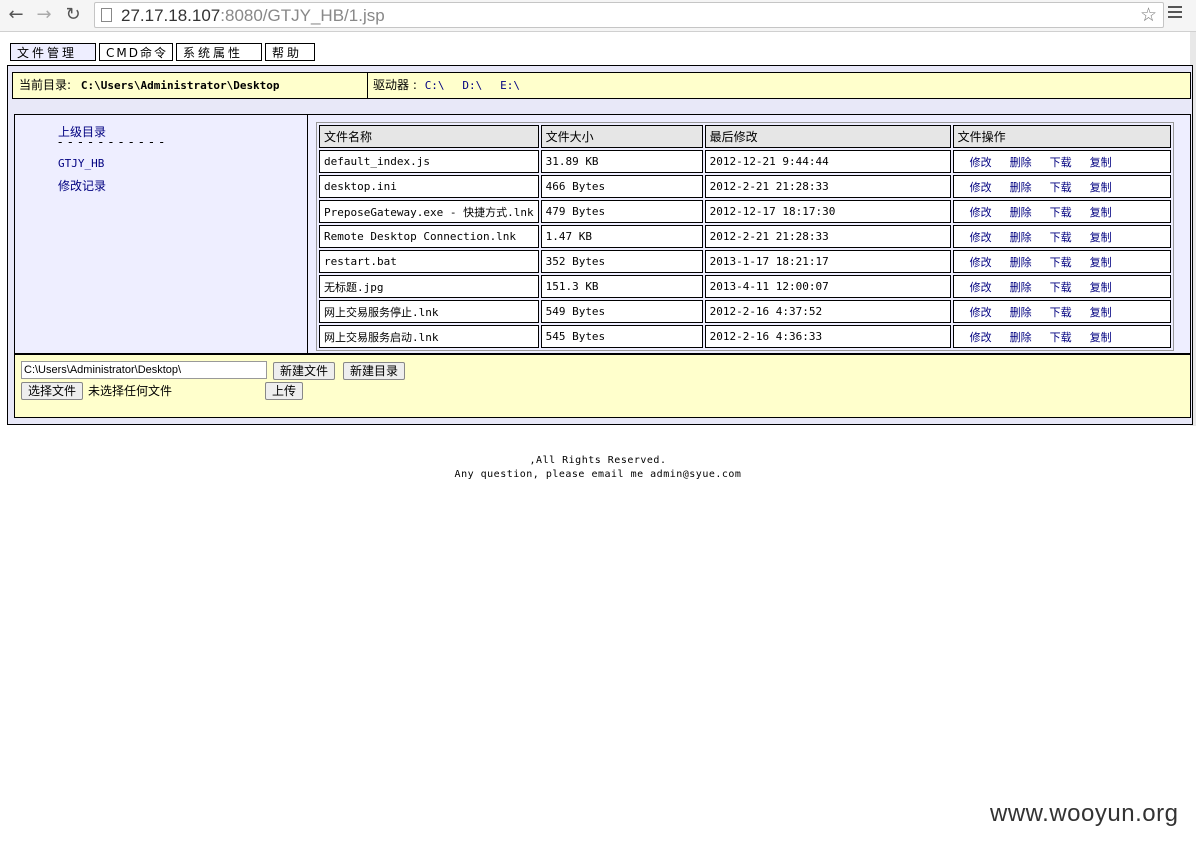  Describe the element at coordinates (52, 391) in the screenshot. I see `choose-file-button: 选择文件` at that location.